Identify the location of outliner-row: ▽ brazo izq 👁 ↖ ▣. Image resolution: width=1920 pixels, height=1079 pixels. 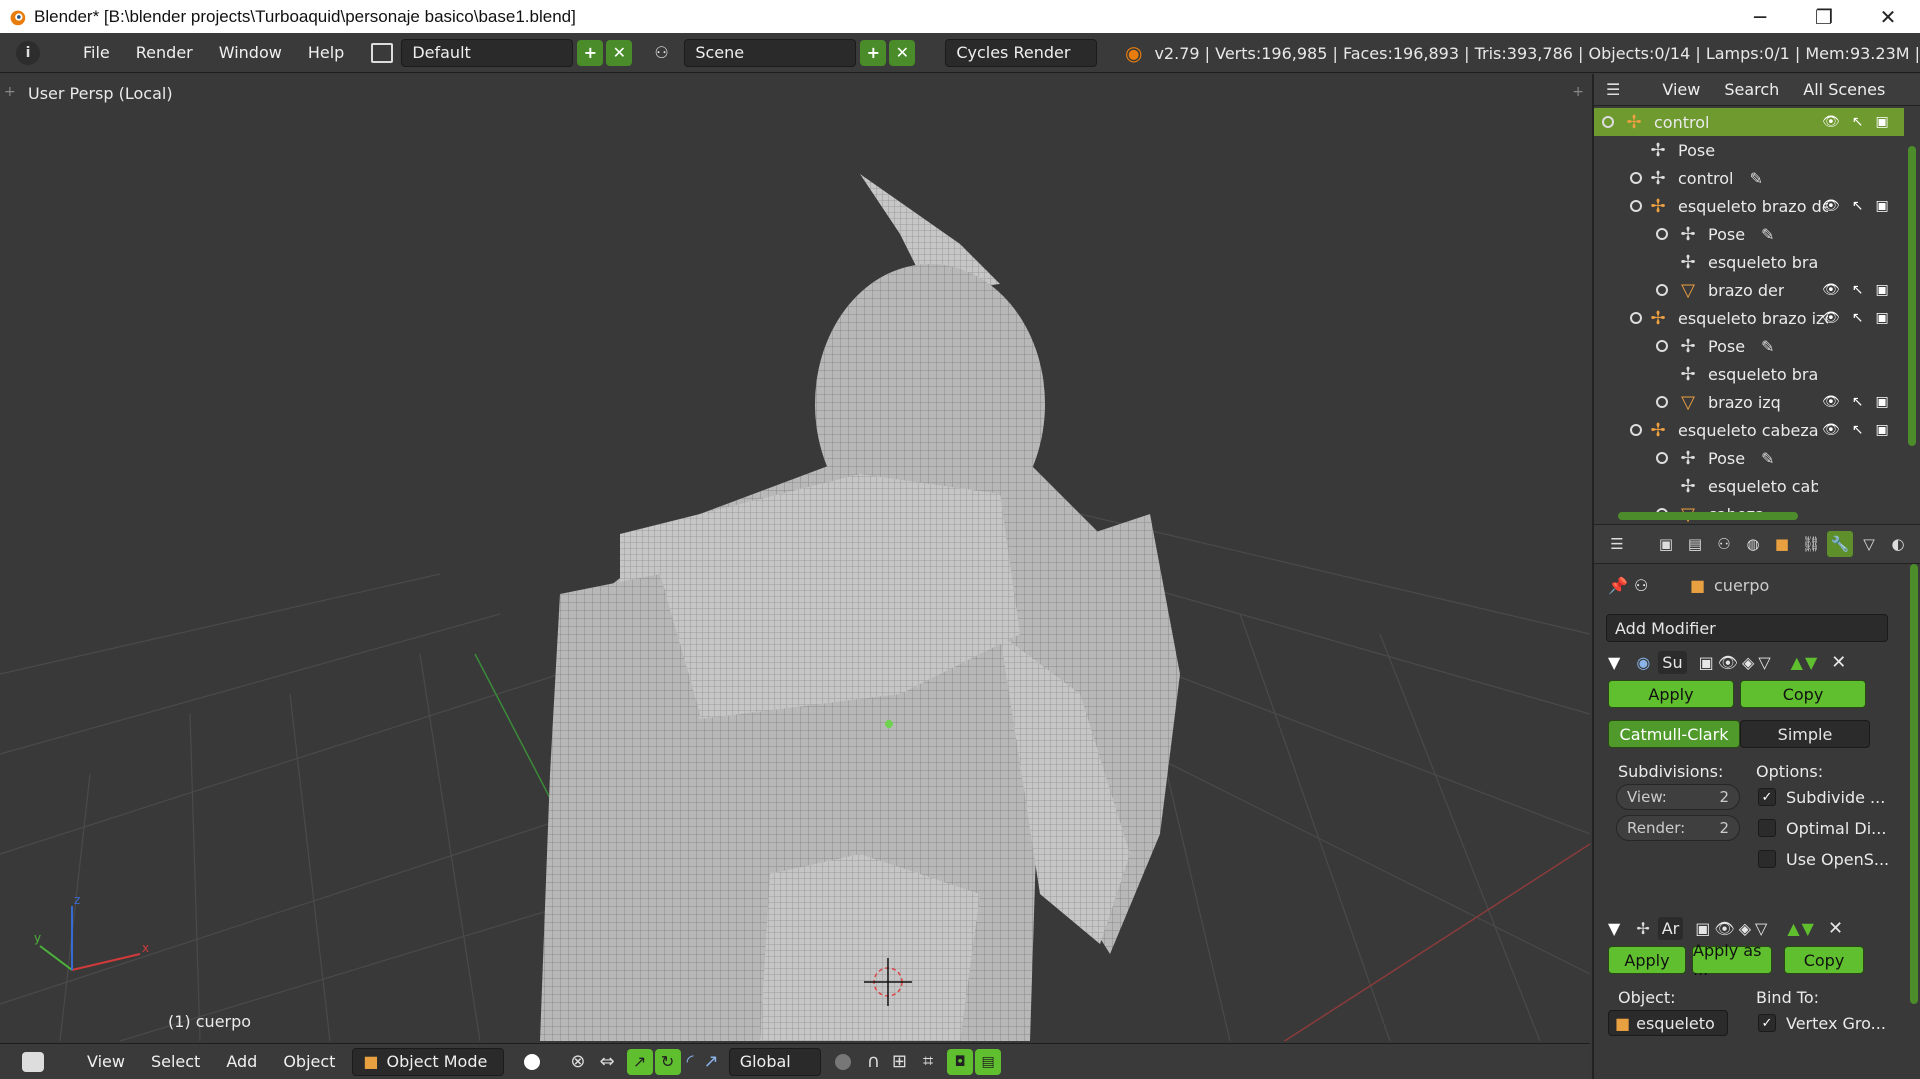
(1749, 402).